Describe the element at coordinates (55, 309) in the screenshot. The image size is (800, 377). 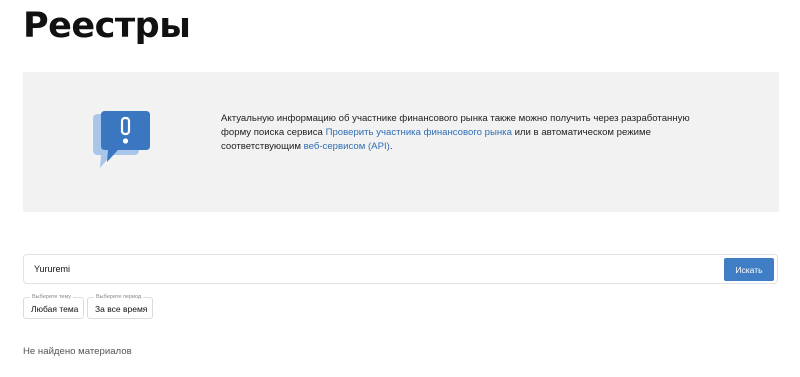
I see `topic-filter-value: Любая тема` at that location.